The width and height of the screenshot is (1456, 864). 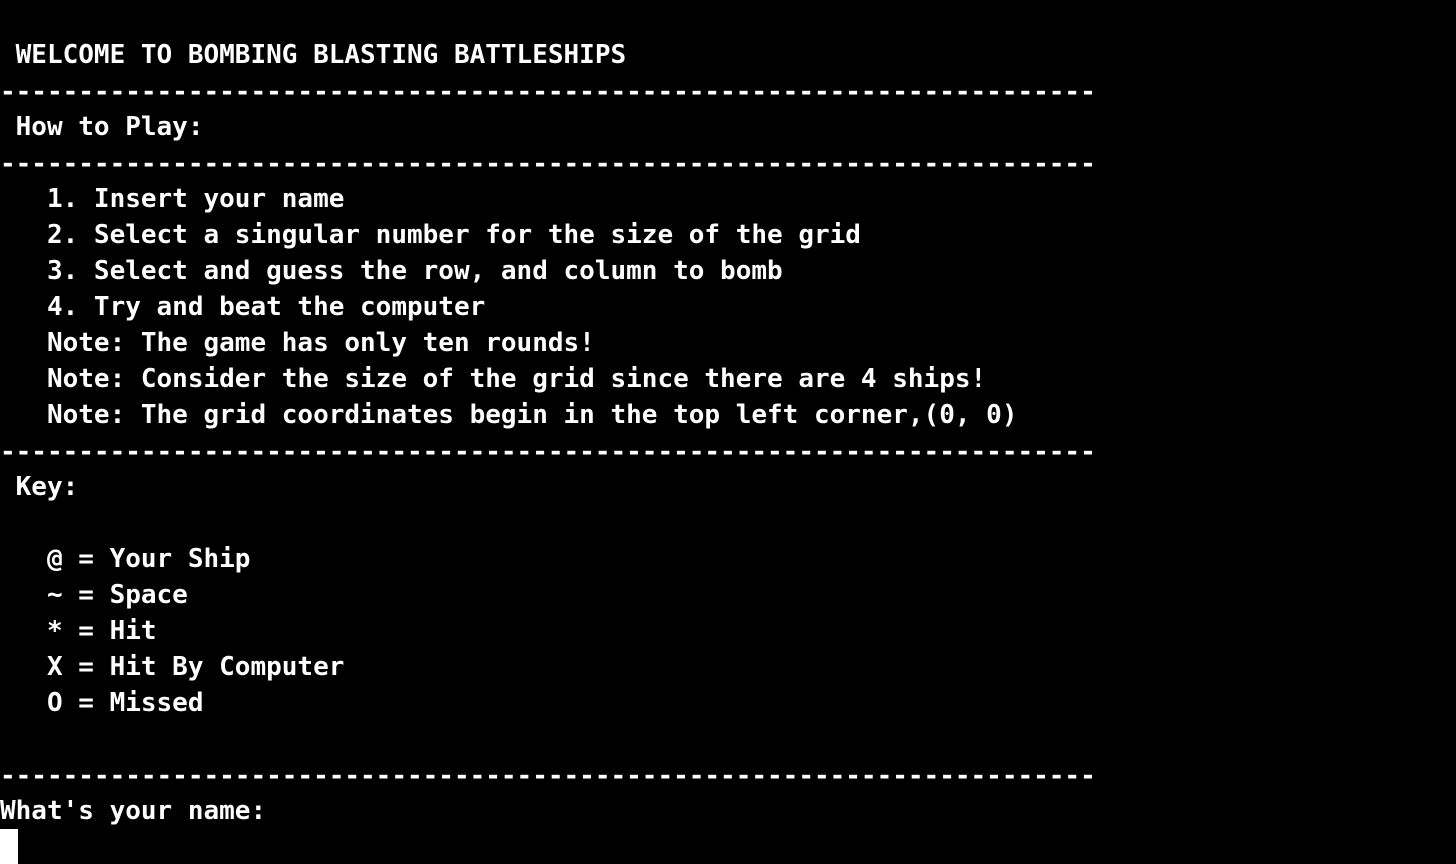 I want to click on text-cursor, so click(x=9, y=846).